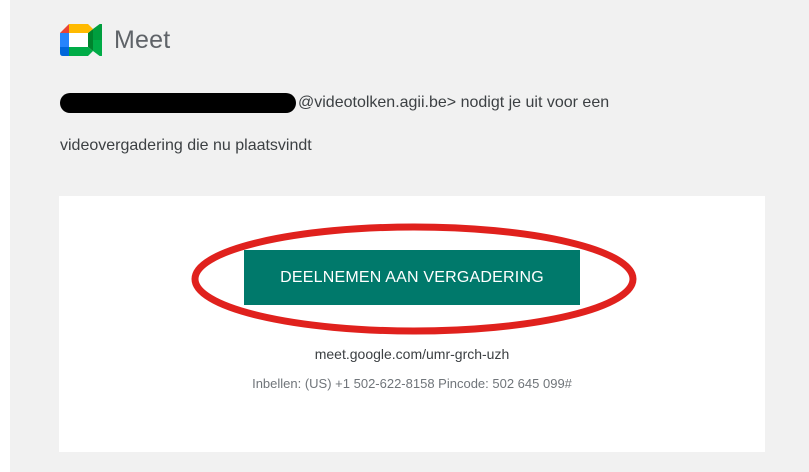 The width and height of the screenshot is (809, 472). Describe the element at coordinates (178, 103) in the screenshot. I see `redacted-sender` at that location.